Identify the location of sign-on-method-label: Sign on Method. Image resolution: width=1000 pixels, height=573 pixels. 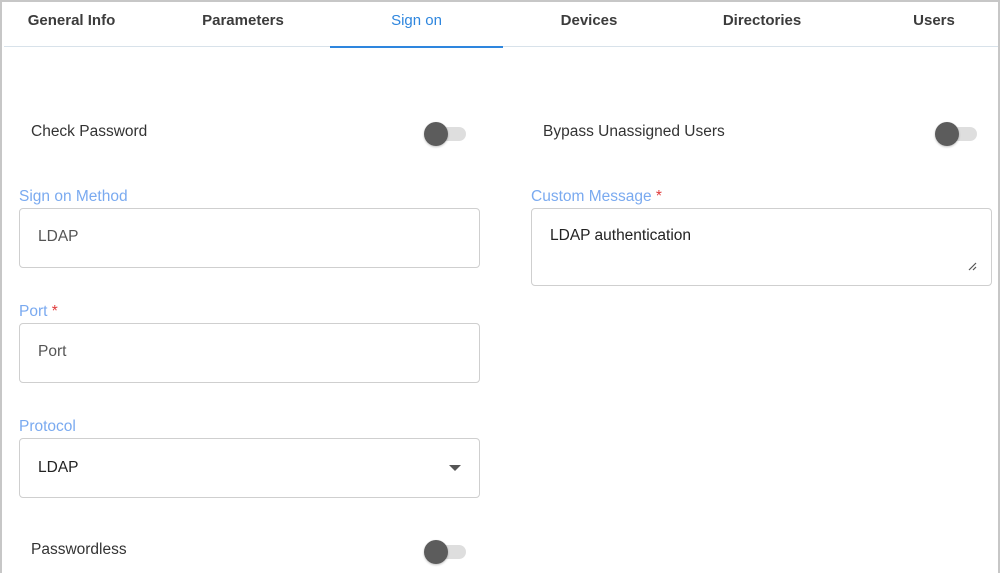
(73, 197).